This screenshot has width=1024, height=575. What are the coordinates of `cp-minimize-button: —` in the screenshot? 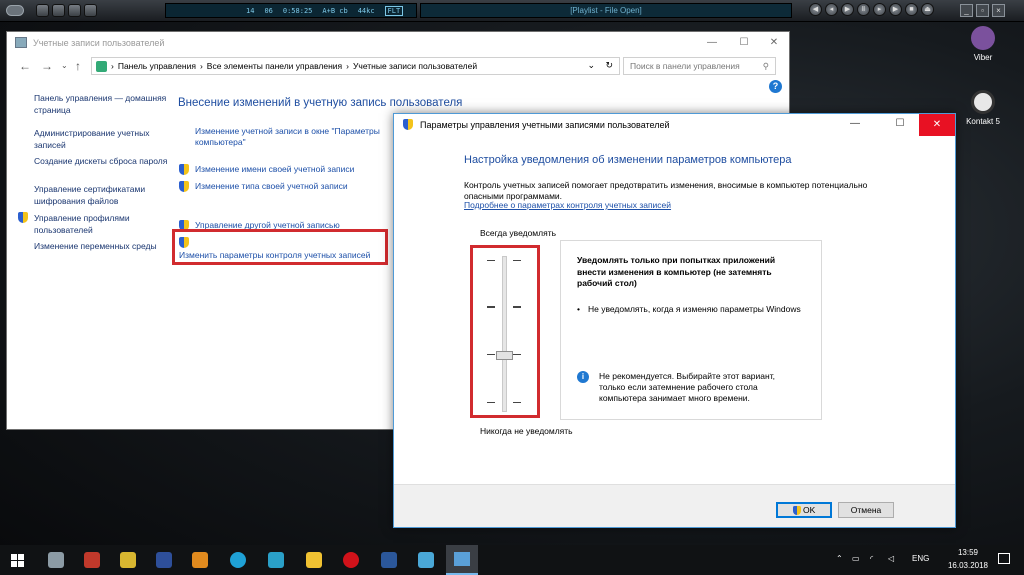 It's located at (712, 43).